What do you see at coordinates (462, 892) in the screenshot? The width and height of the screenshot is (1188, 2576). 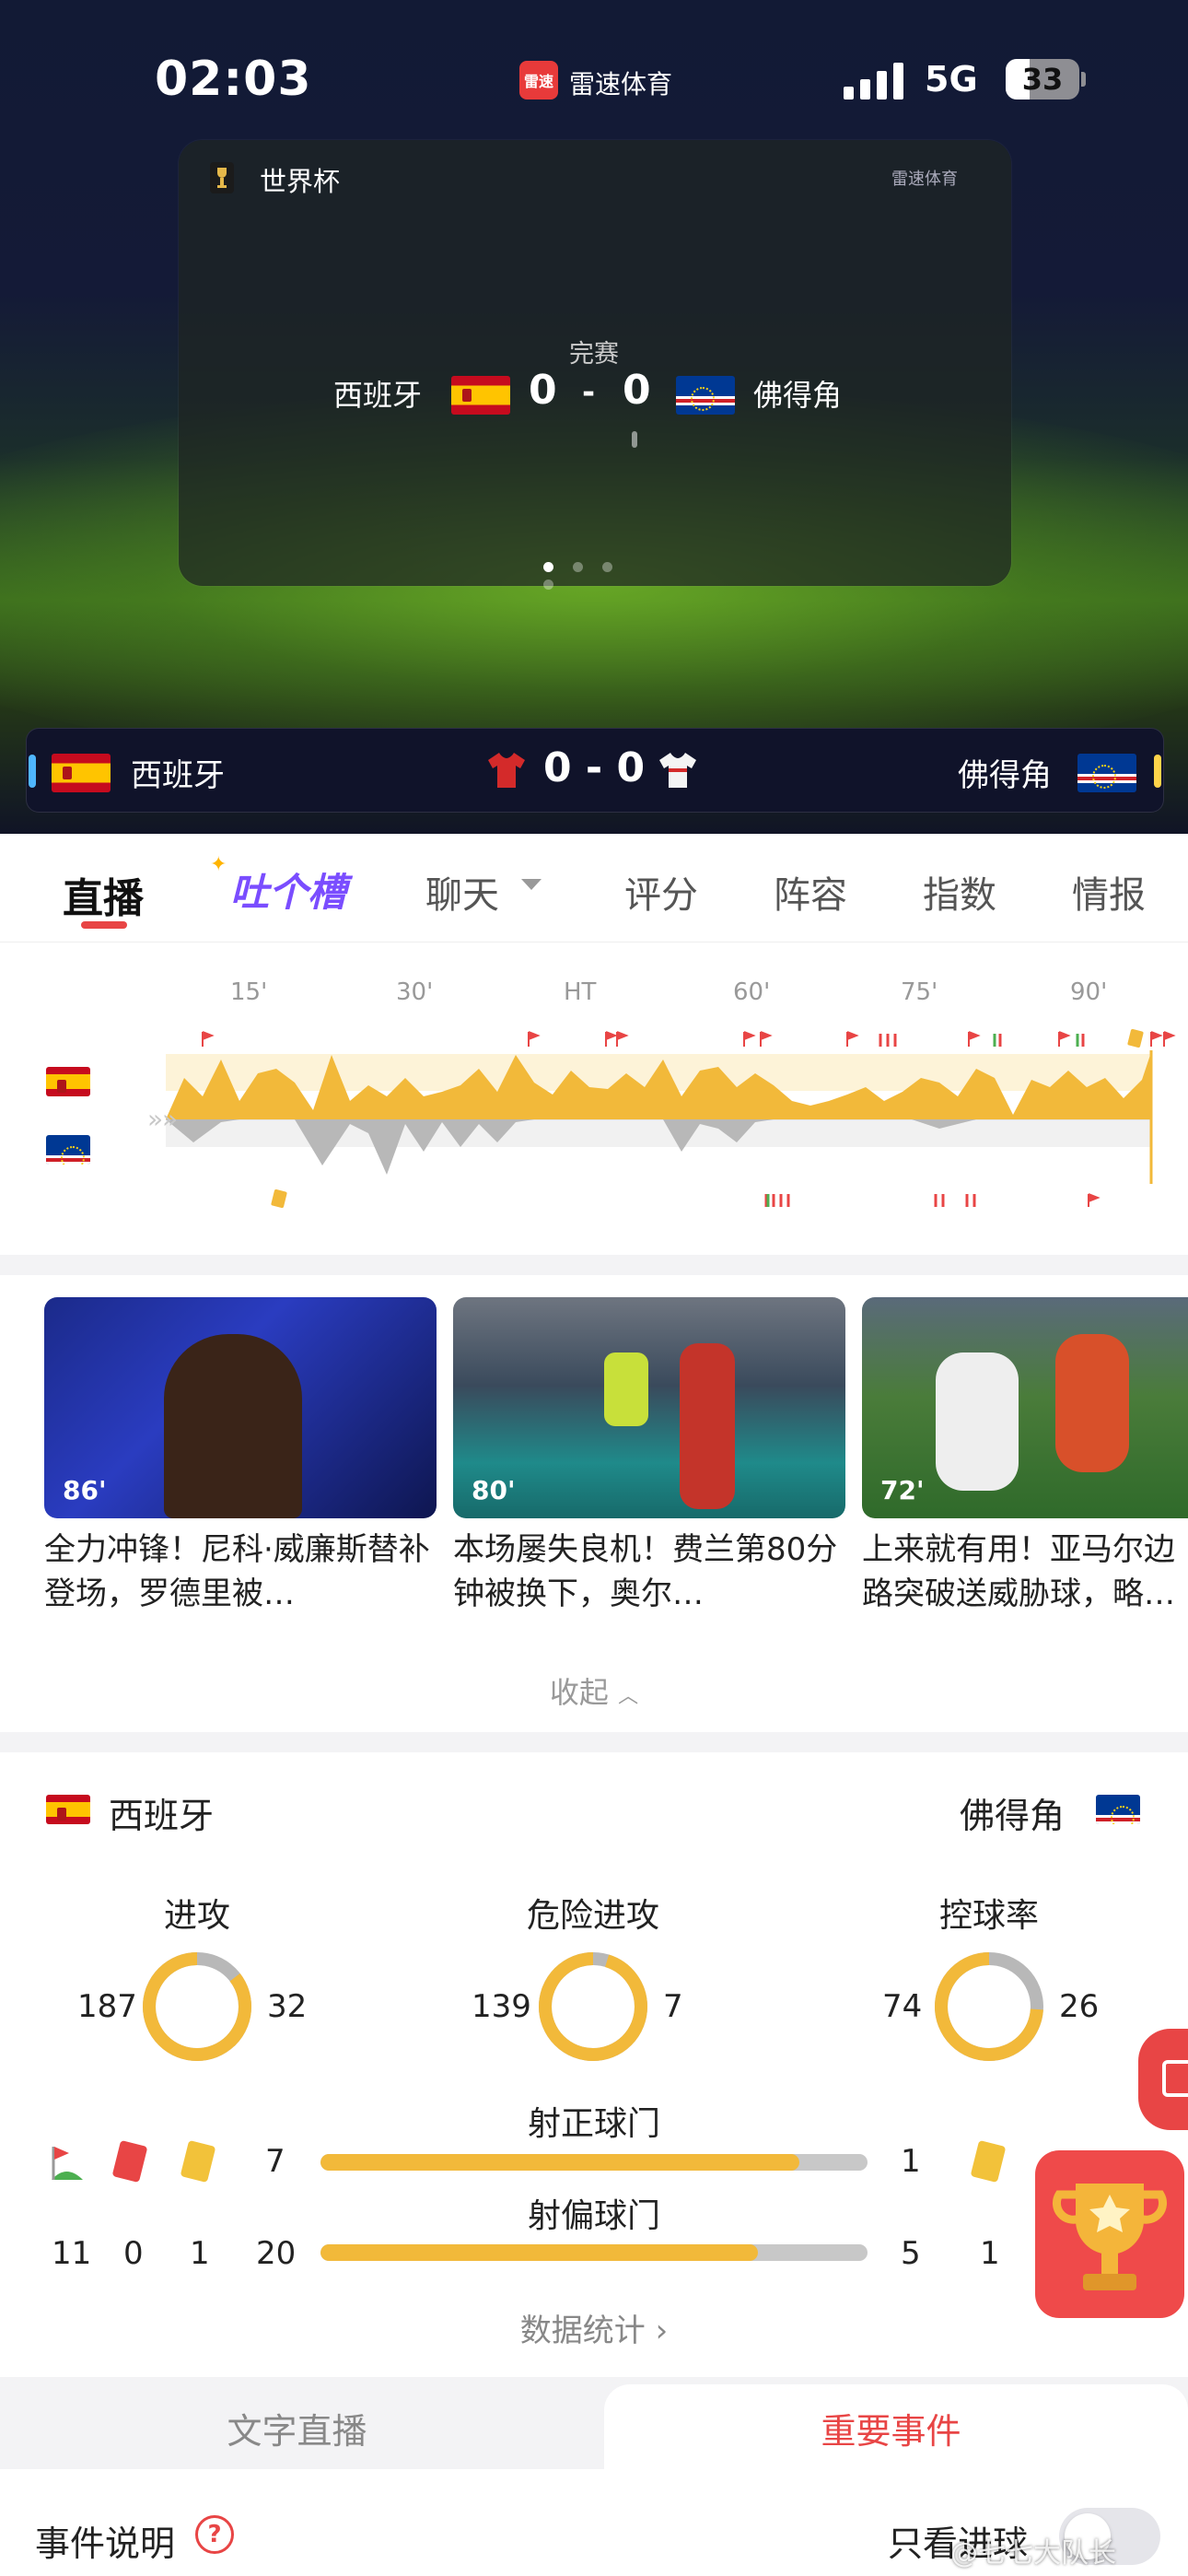 I see `tab-chat: 聊天` at bounding box center [462, 892].